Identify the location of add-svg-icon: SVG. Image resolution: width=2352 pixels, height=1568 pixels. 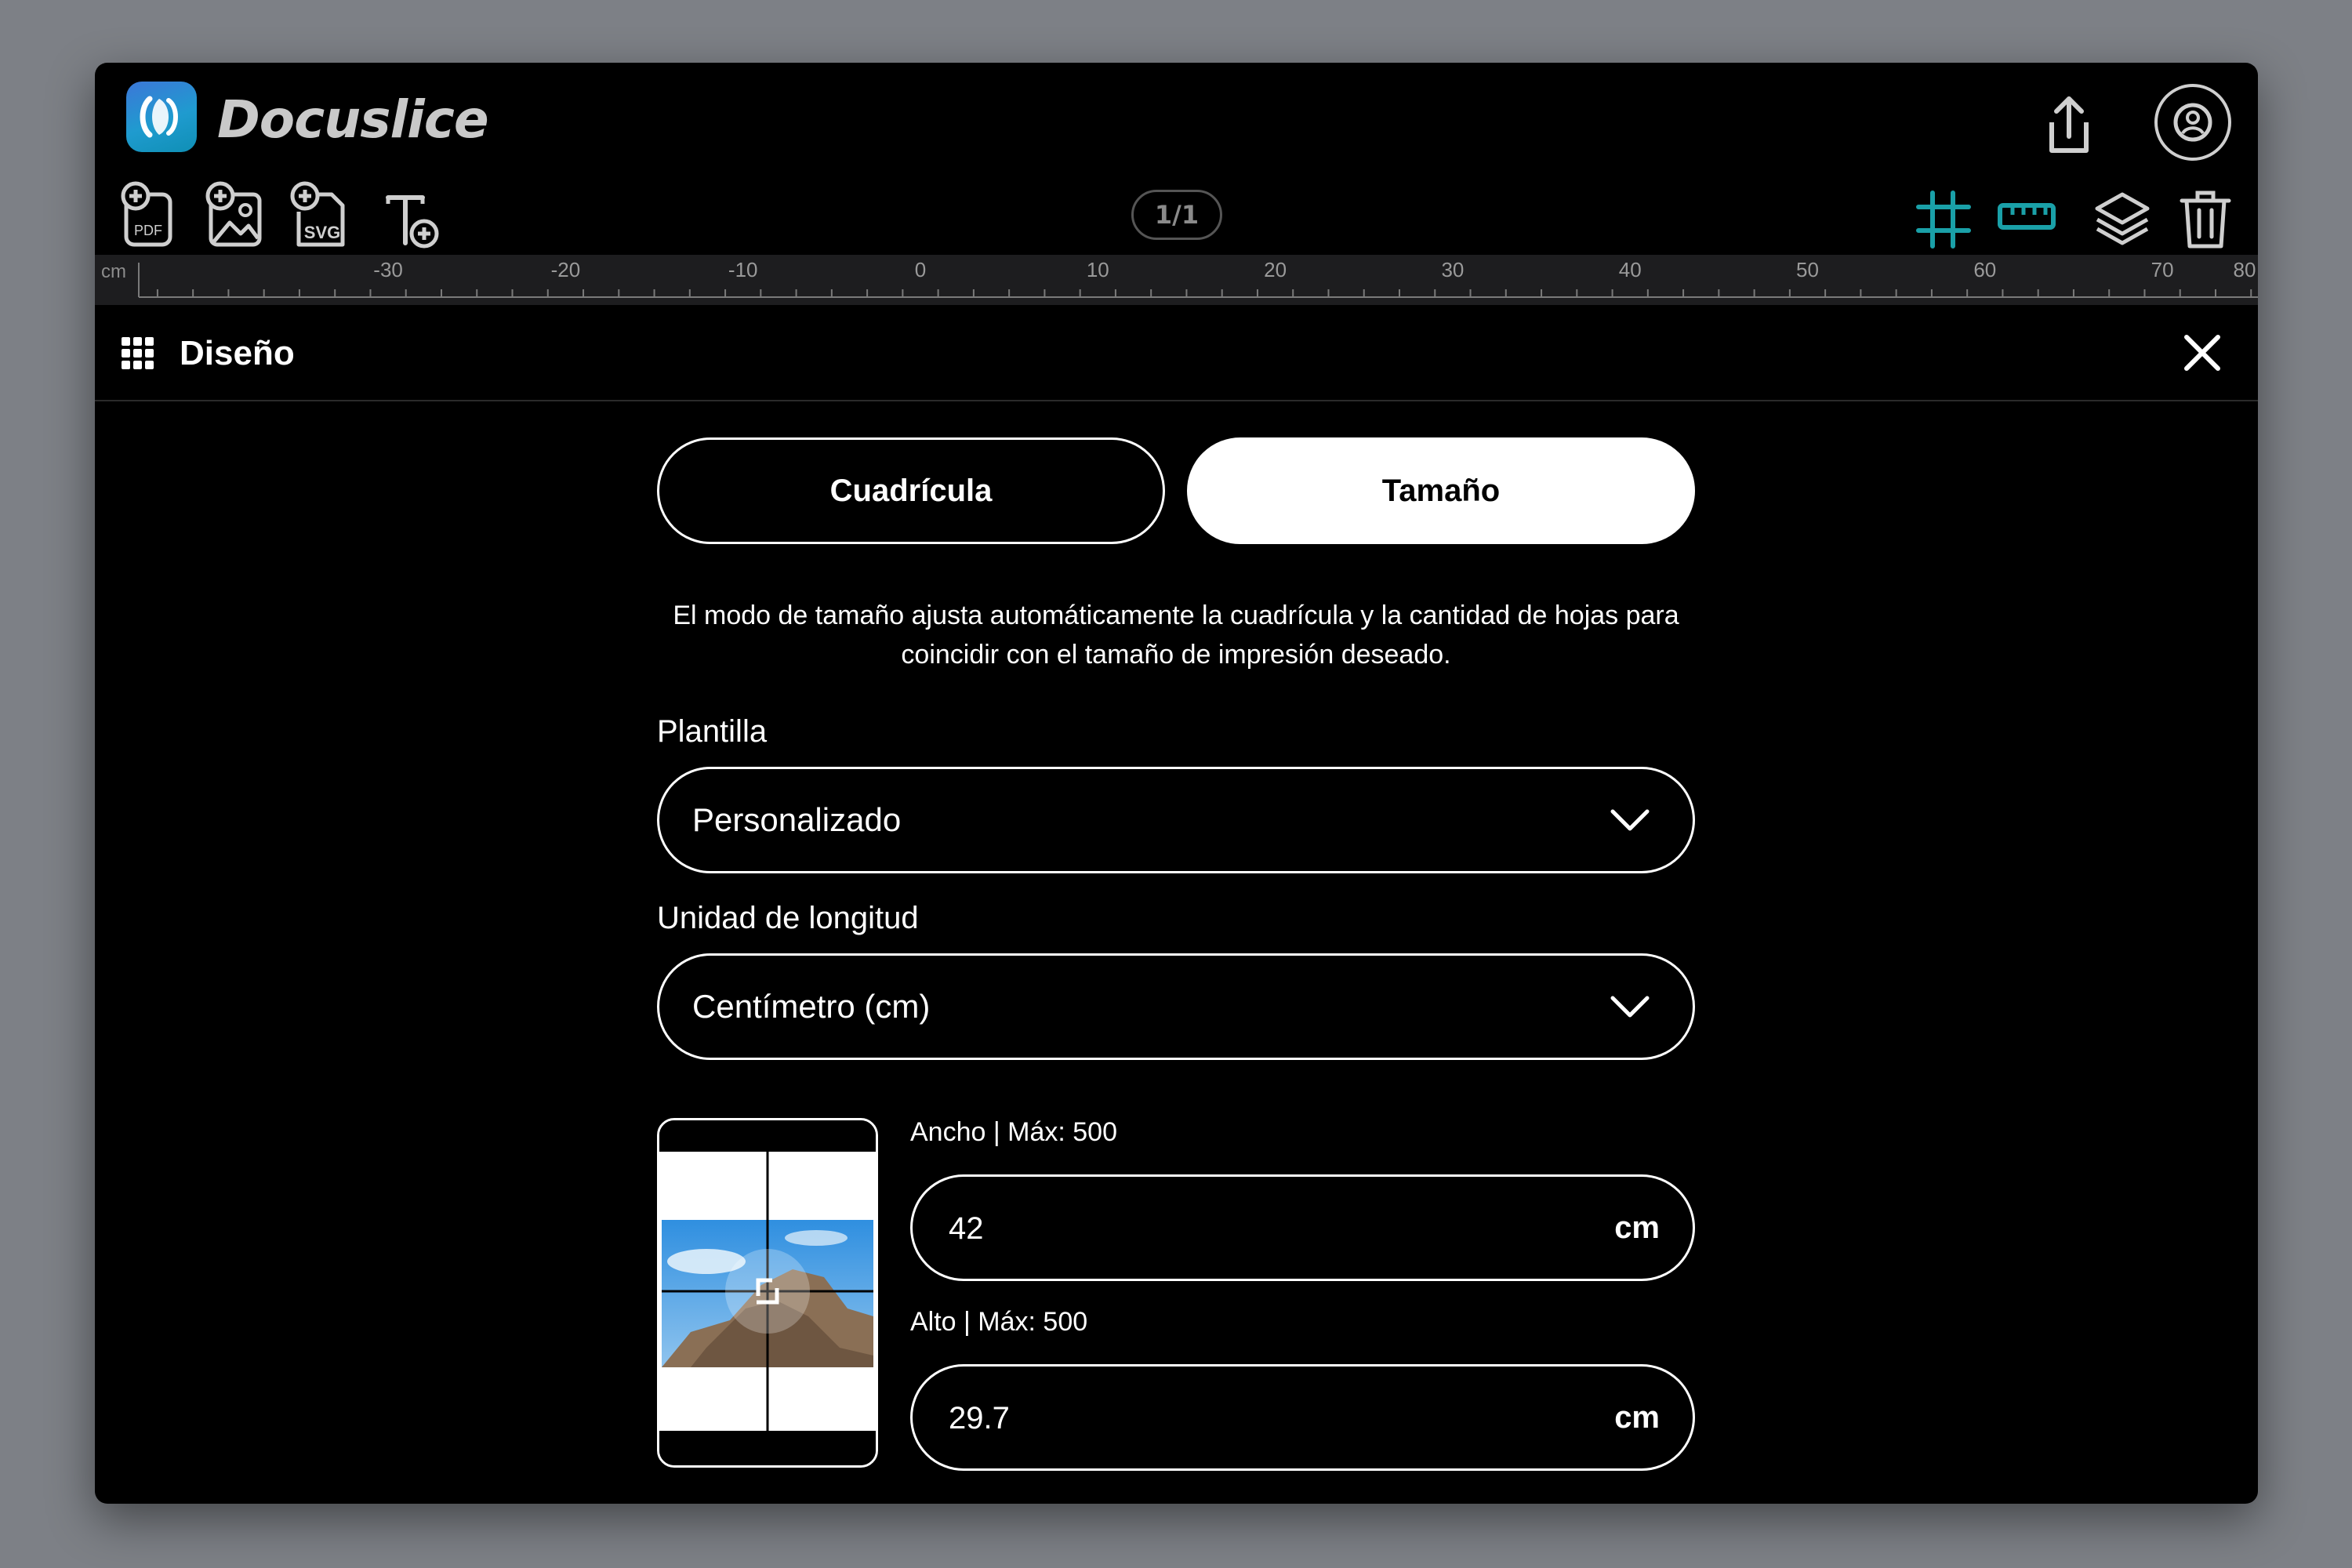
(317, 214).